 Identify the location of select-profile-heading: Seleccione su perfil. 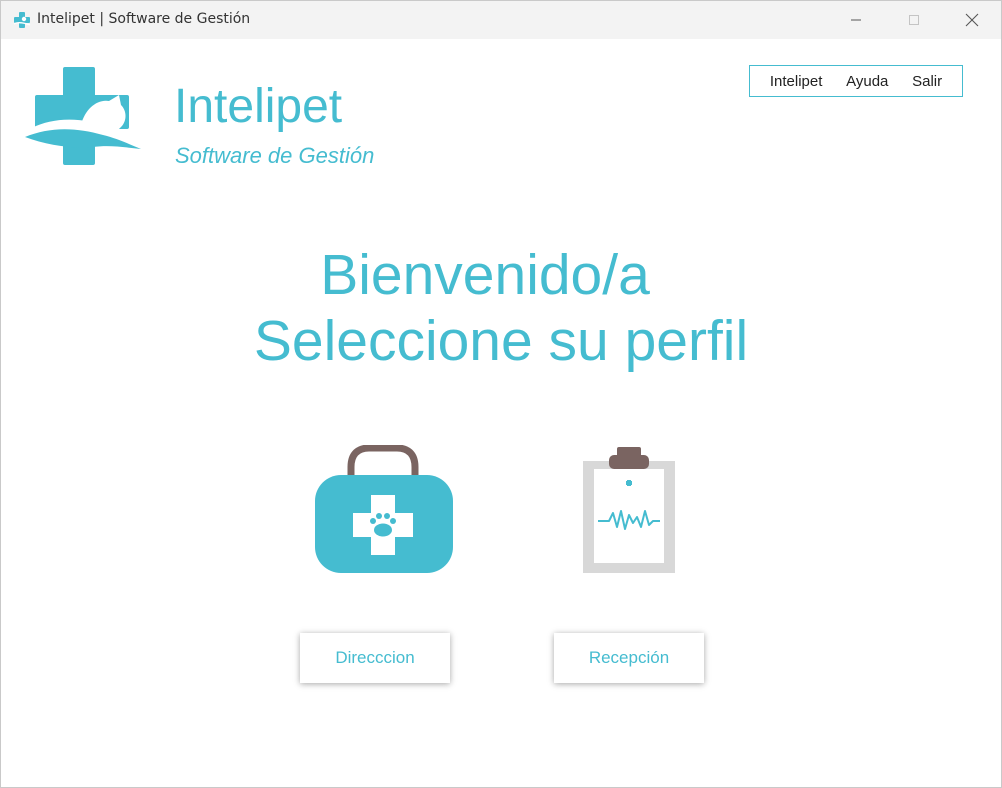
(501, 341).